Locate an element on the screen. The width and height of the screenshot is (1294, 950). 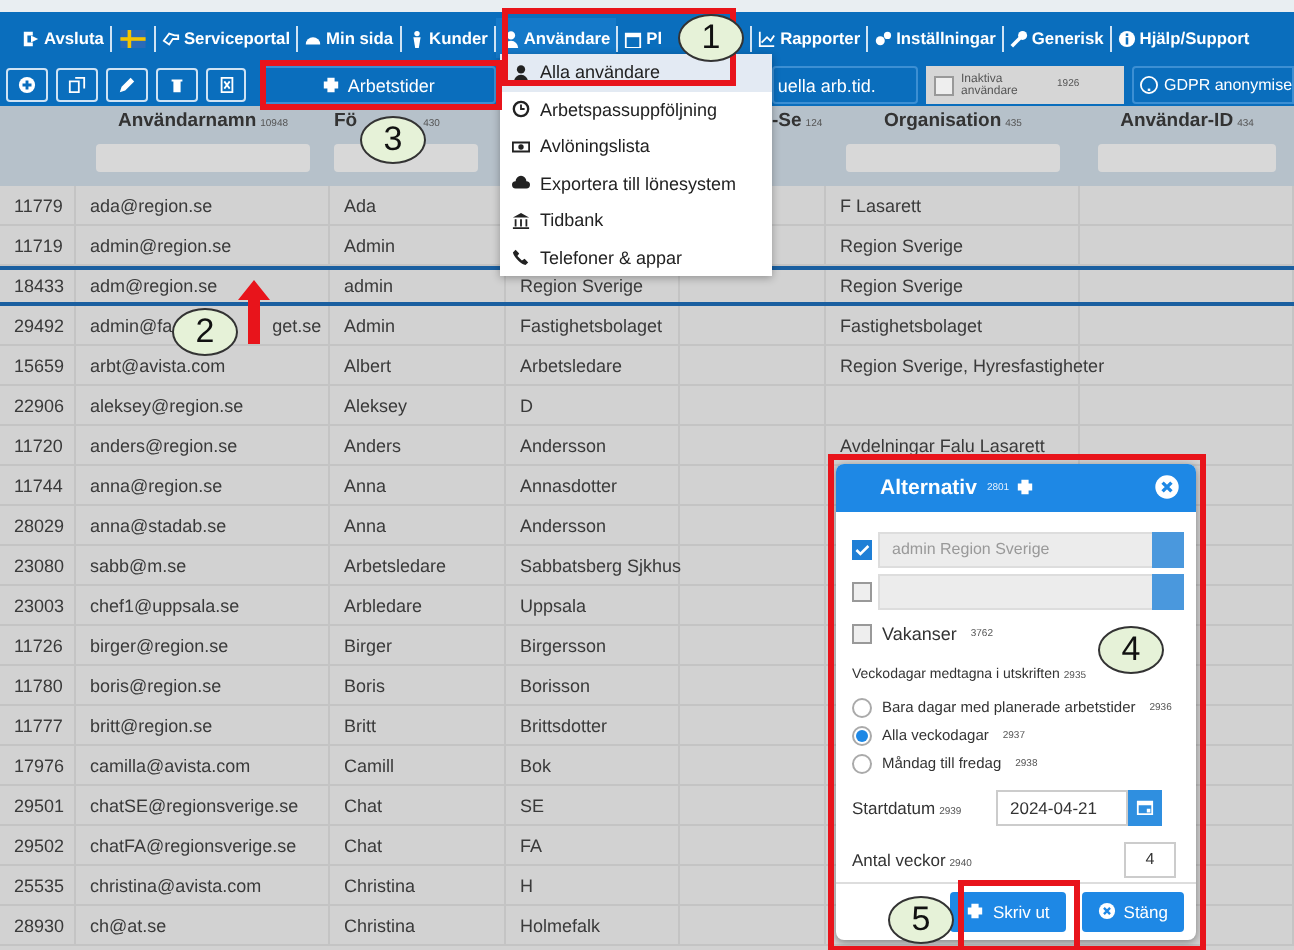
table-cell: 23003 is located at coordinates (39, 605).